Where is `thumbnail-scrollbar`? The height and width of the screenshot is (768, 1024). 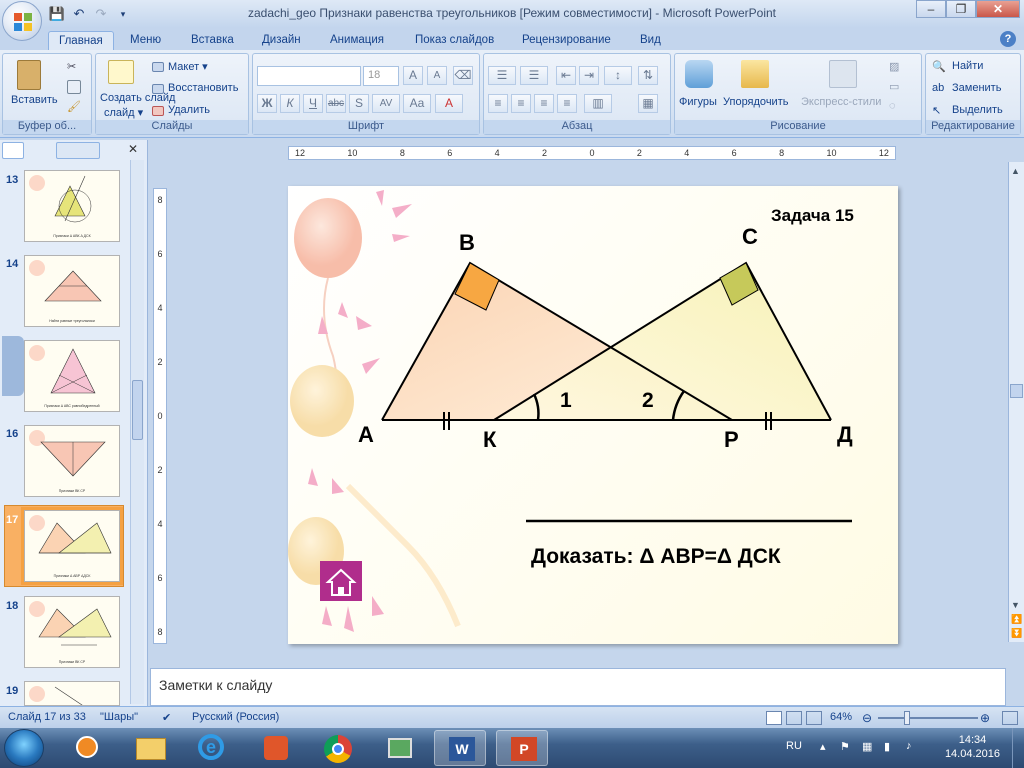
thumbnail-scrollbar is located at coordinates (137, 432).